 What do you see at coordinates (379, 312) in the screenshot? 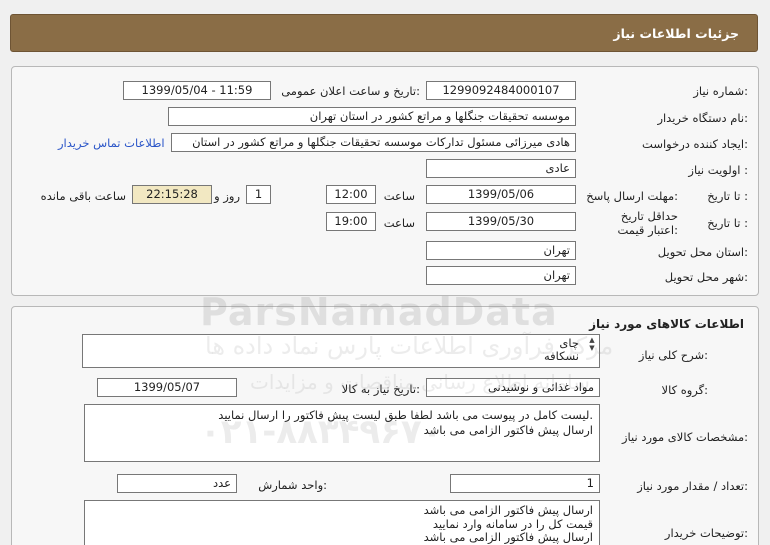
I see `watermark-brand: ParsNamadData` at bounding box center [379, 312].